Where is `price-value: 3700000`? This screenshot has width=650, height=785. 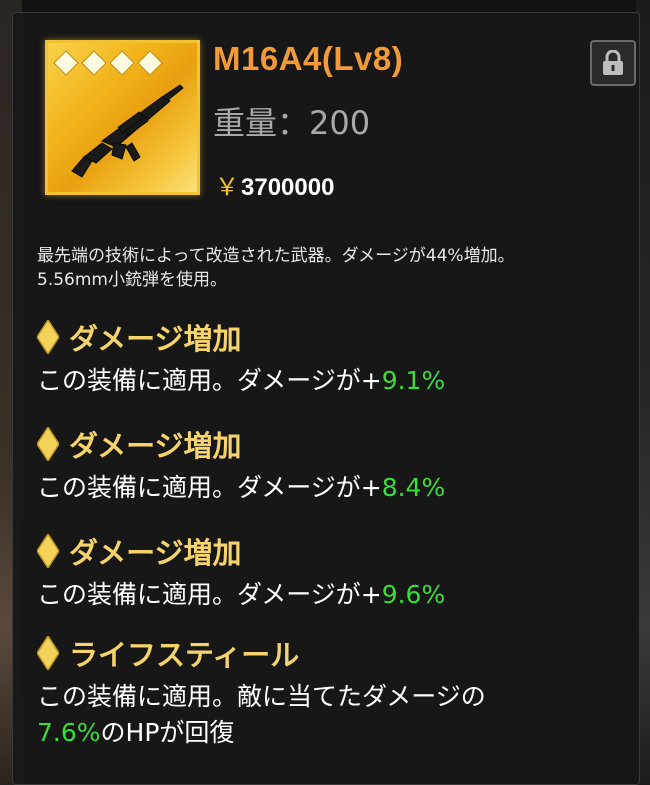
price-value: 3700000 is located at coordinates (288, 187).